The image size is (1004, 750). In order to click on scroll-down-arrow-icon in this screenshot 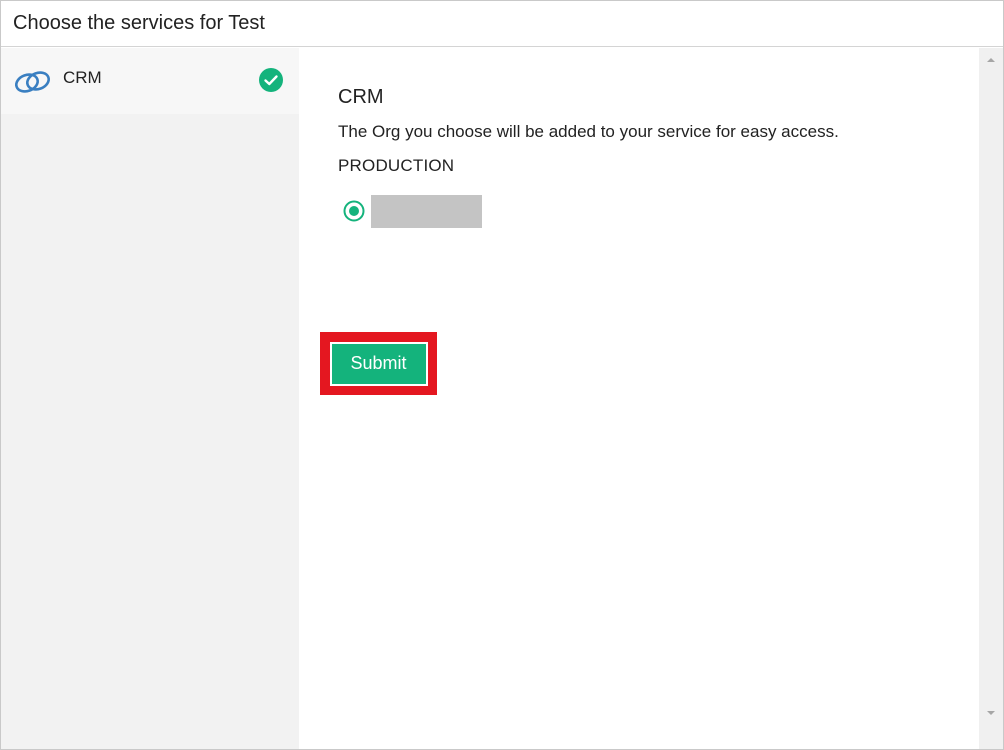, I will do `click(991, 713)`.